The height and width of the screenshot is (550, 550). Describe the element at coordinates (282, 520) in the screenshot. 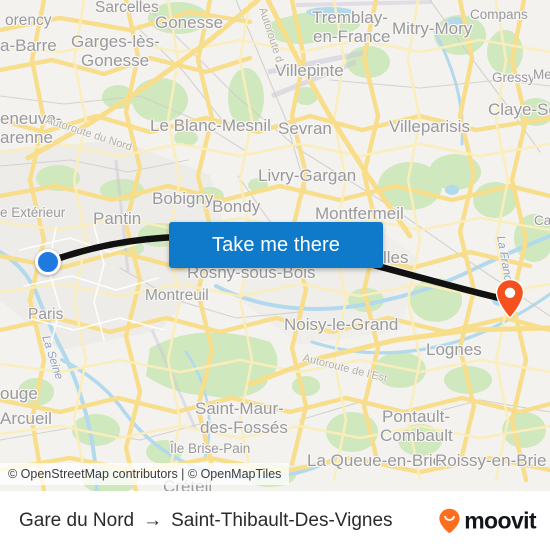

I see `route-destination-label: Saint-Thibault-Des-Vignes` at that location.